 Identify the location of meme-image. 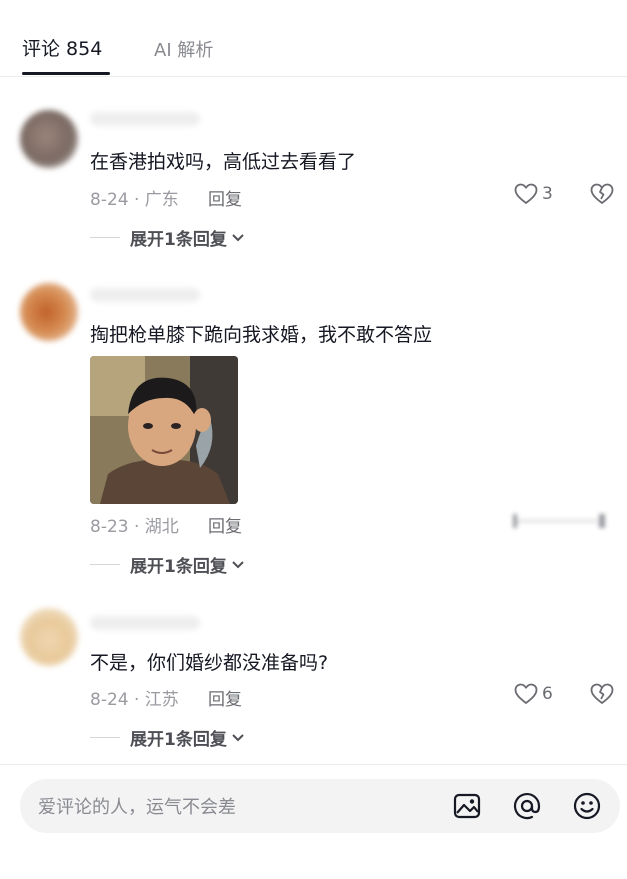
(164, 430).